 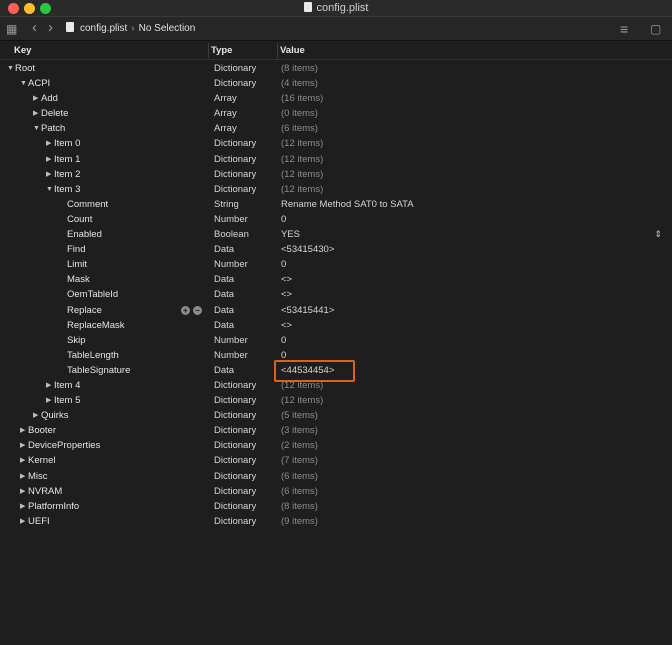 What do you see at coordinates (336, 310) in the screenshot?
I see `tree-row: Replace + − Data <53415441>` at bounding box center [336, 310].